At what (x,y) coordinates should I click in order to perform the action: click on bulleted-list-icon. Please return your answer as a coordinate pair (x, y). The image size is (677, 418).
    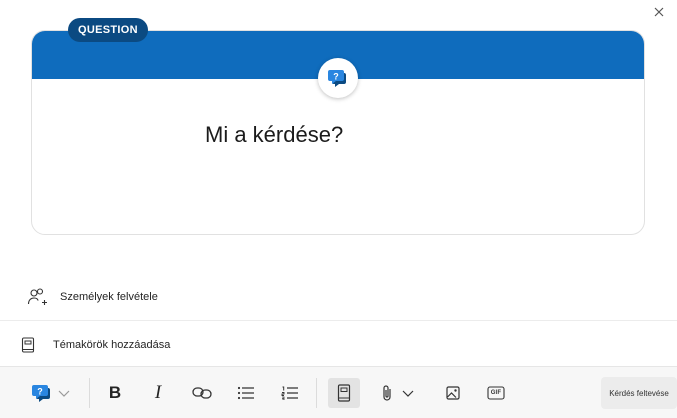
    Looking at the image, I should click on (245, 393).